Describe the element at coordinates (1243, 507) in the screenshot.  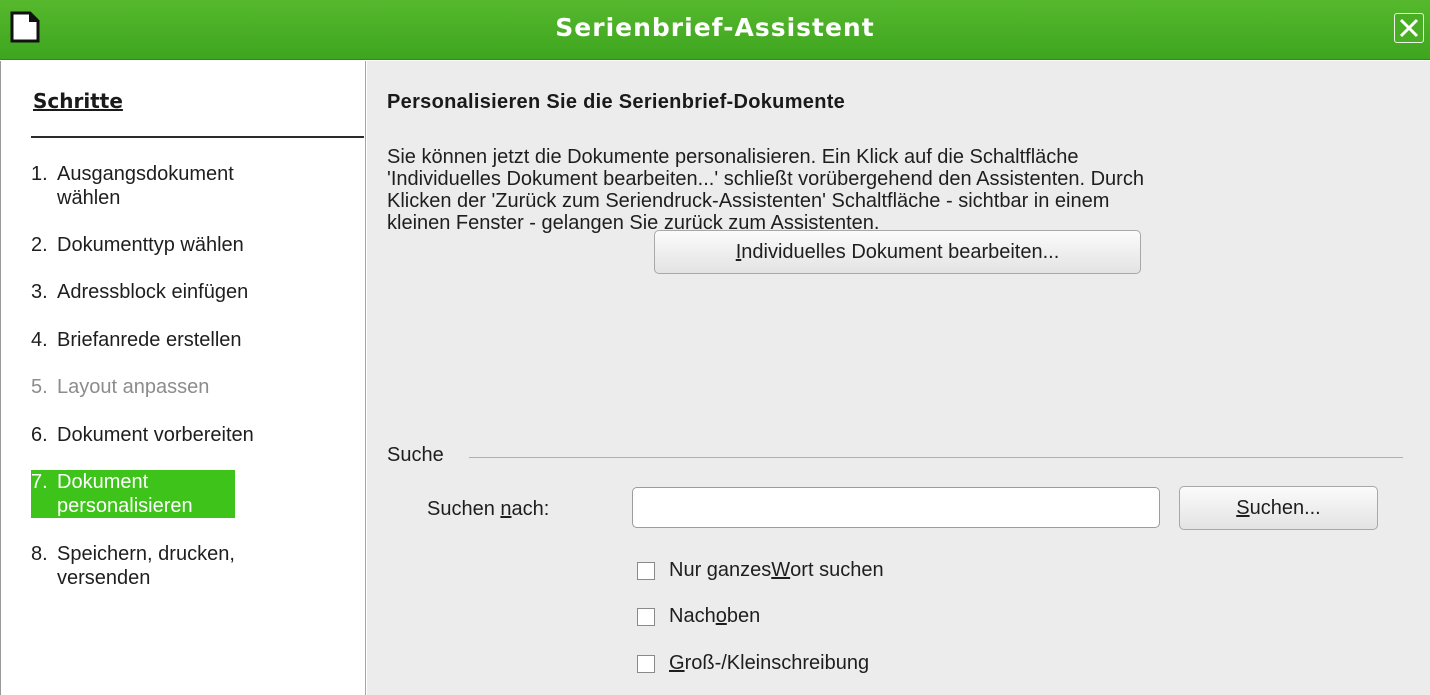
I see `button-mnemonic: S` at that location.